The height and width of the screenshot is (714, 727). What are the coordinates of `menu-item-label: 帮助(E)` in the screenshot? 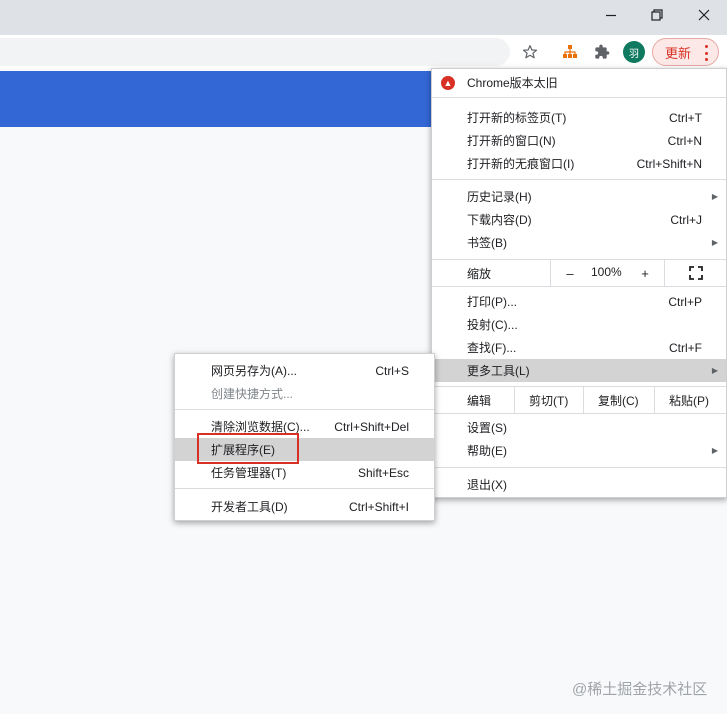 It's located at (487, 451).